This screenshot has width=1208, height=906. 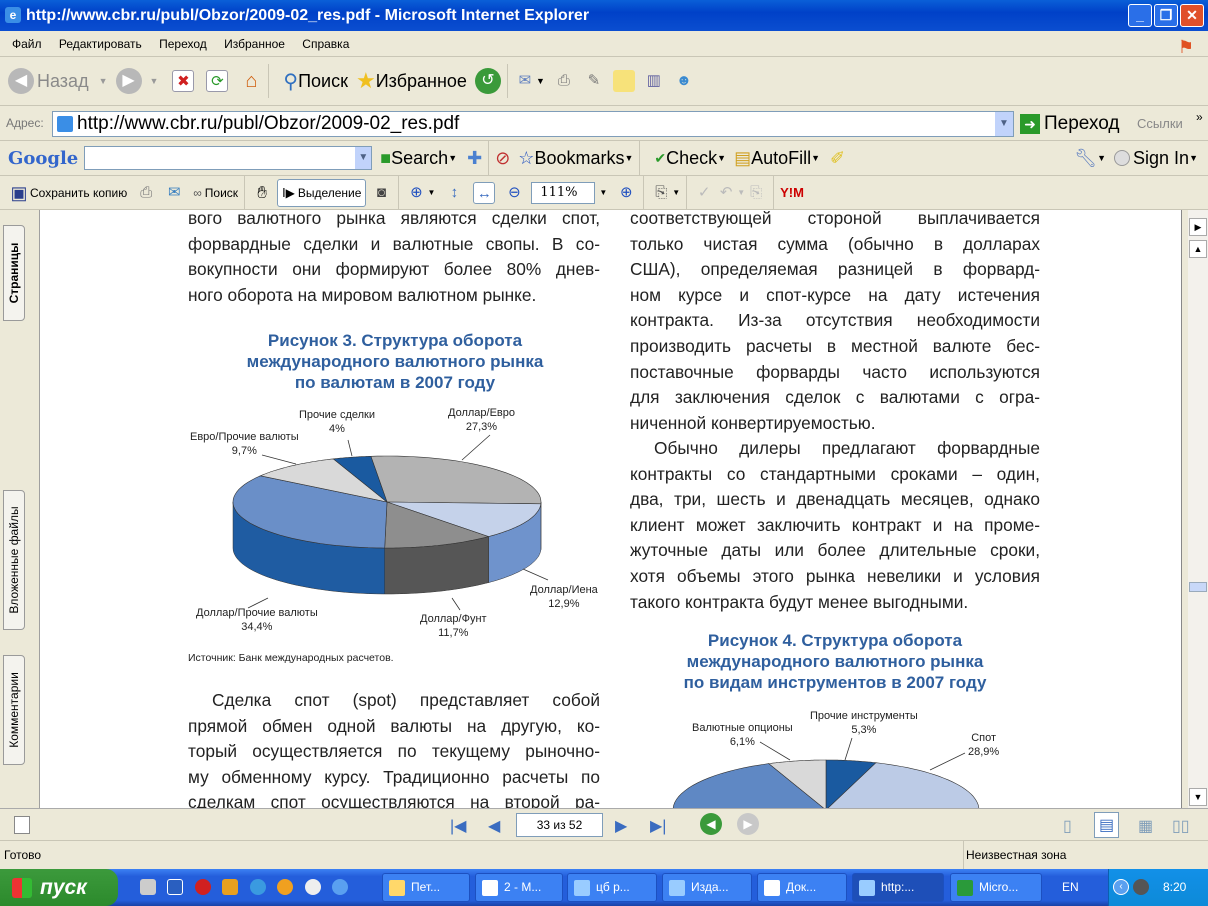 What do you see at coordinates (230, 887) in the screenshot?
I see `quicklaunch-app-icon` at bounding box center [230, 887].